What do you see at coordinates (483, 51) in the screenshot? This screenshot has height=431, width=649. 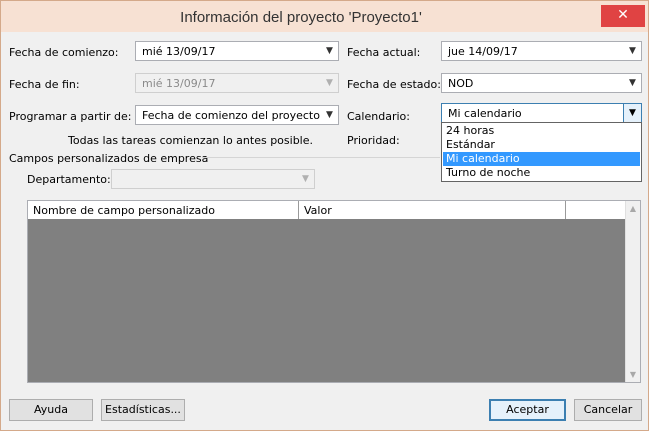 I see `current-date-value: jue 14/09/17` at bounding box center [483, 51].